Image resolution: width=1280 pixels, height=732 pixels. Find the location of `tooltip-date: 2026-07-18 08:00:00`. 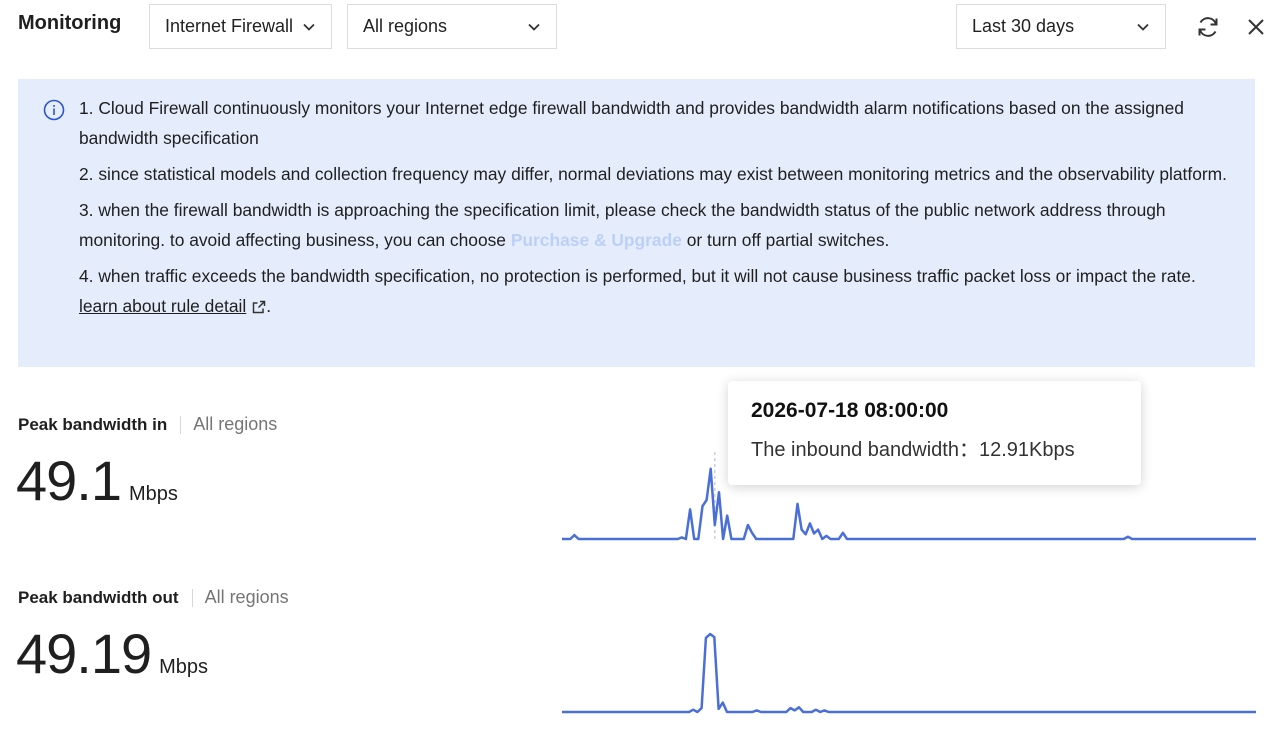

tooltip-date: 2026-07-18 08:00:00 is located at coordinates (850, 410).